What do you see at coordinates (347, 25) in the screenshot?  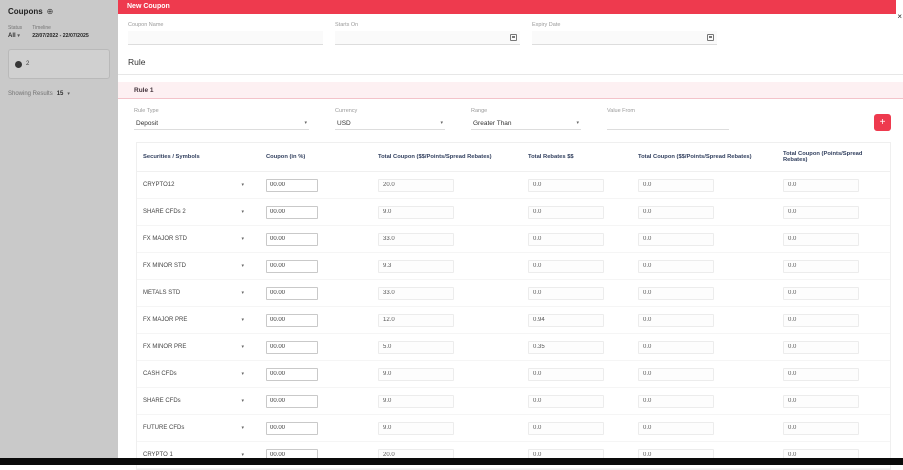 I see `starts-on-label: Starts On` at bounding box center [347, 25].